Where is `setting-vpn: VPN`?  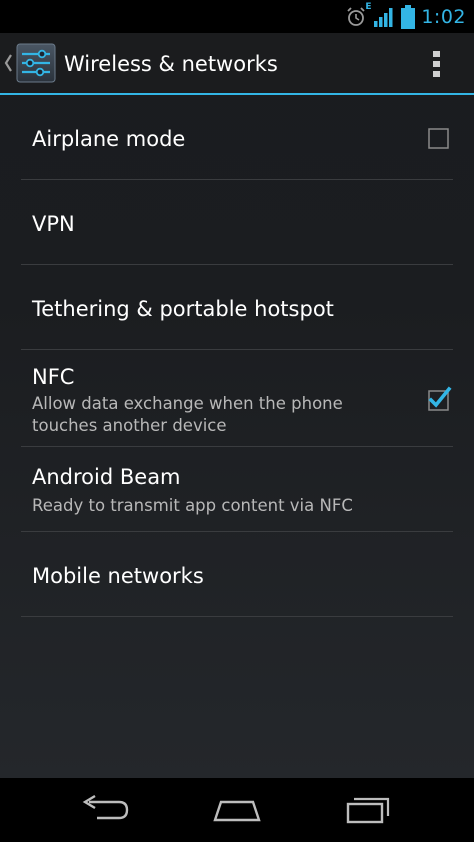
setting-vpn: VPN is located at coordinates (237, 222).